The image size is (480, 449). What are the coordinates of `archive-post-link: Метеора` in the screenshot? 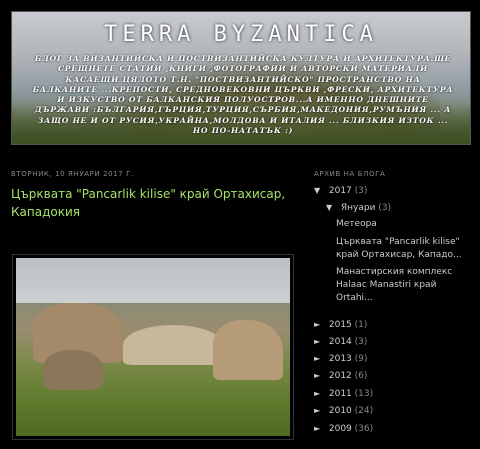 It's located at (356, 224).